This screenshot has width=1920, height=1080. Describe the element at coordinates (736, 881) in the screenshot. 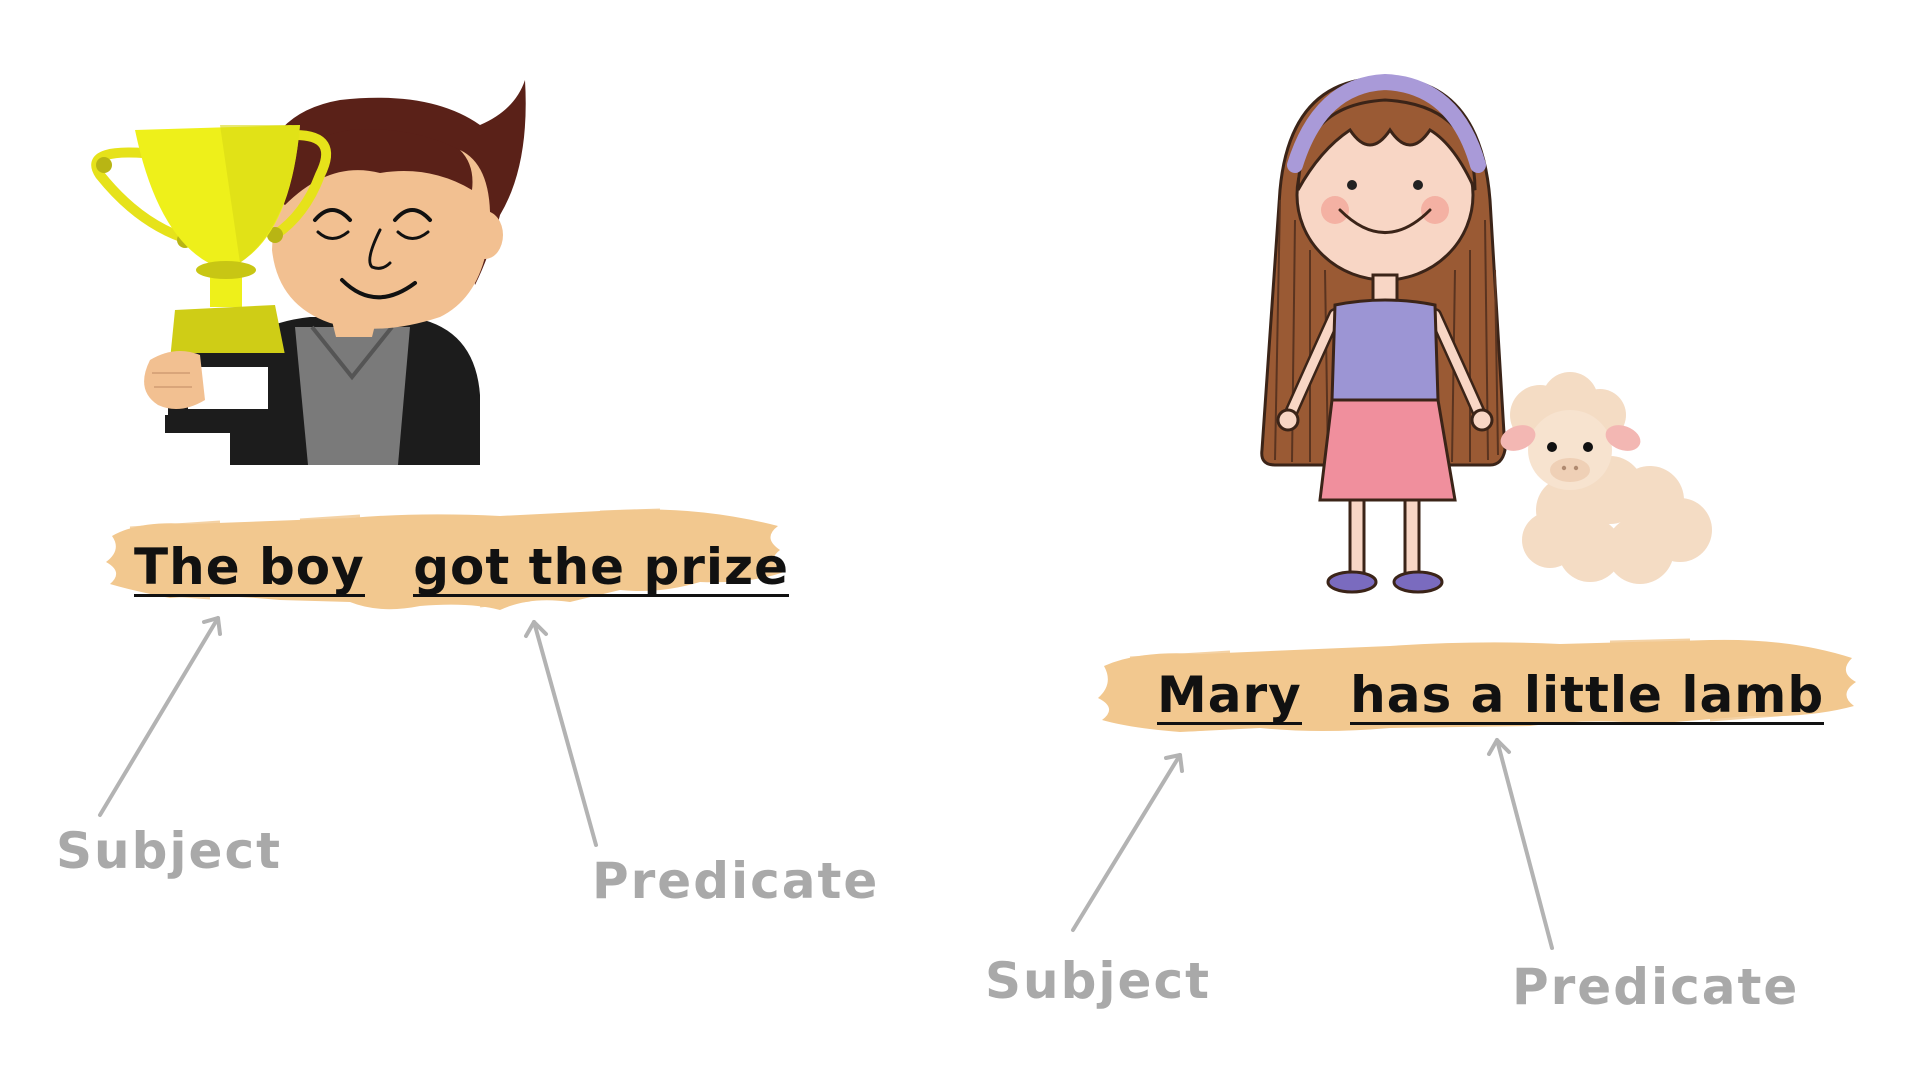

I see `predicate-label-left: Predicate` at that location.